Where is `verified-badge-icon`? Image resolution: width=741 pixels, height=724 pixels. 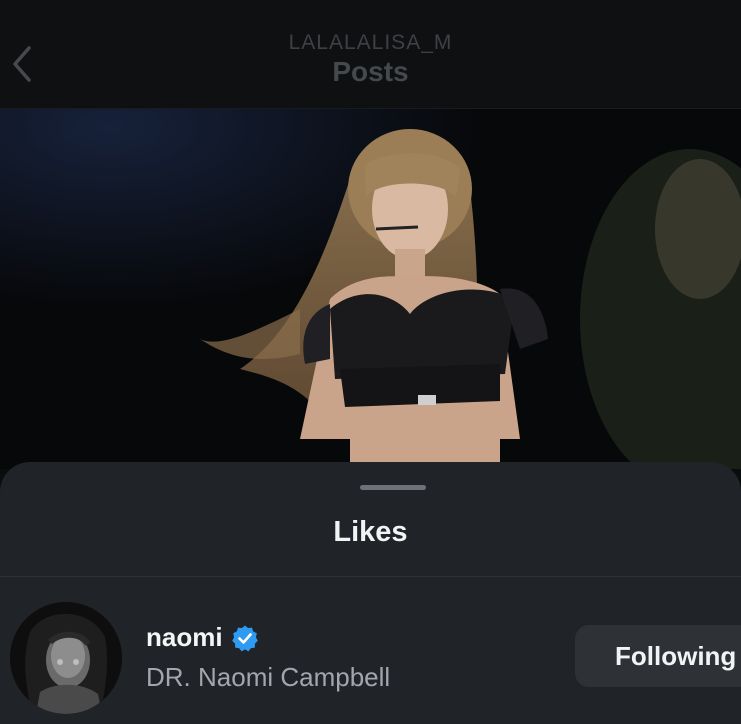
verified-badge-icon is located at coordinates (244, 638).